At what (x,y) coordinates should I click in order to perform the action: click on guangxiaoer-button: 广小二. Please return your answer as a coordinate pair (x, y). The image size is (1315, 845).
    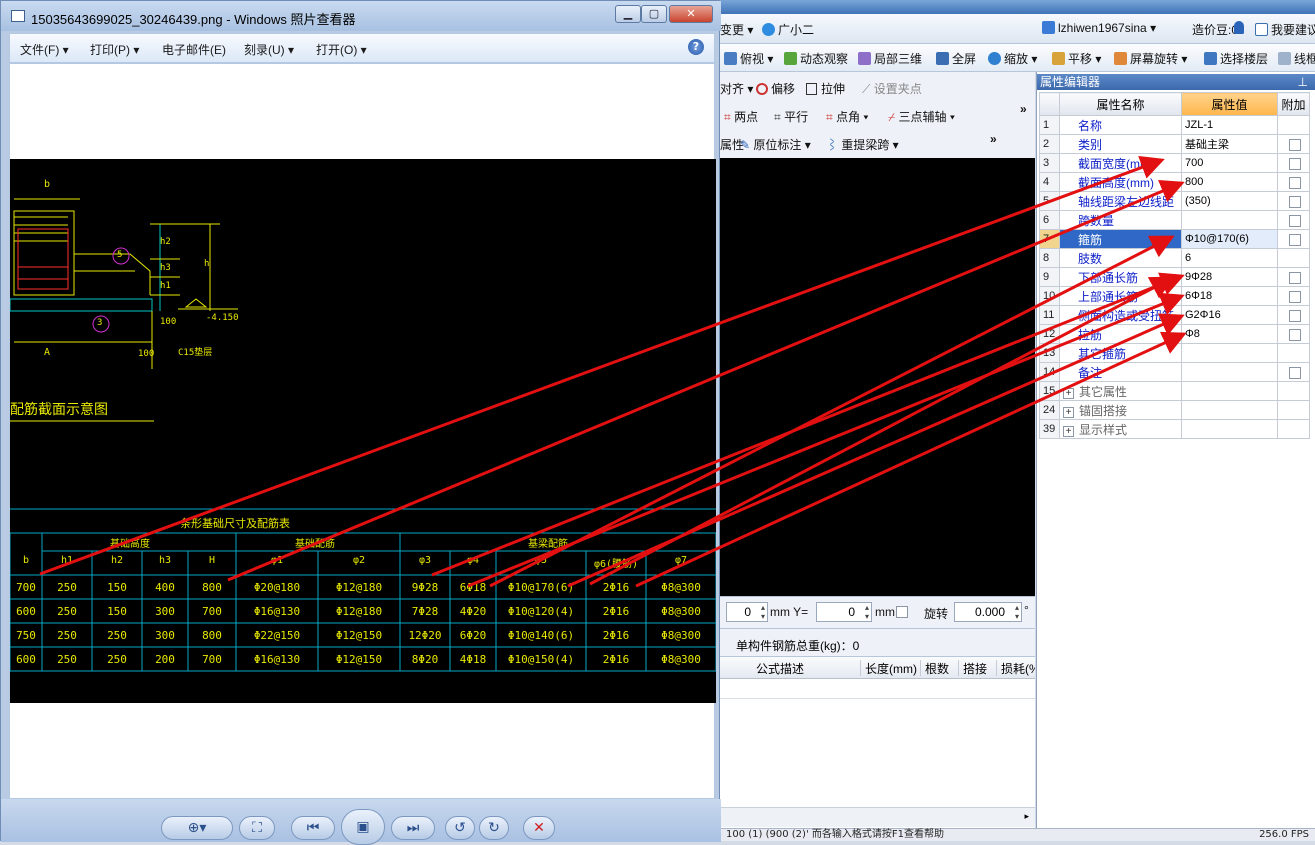
    Looking at the image, I should click on (788, 29).